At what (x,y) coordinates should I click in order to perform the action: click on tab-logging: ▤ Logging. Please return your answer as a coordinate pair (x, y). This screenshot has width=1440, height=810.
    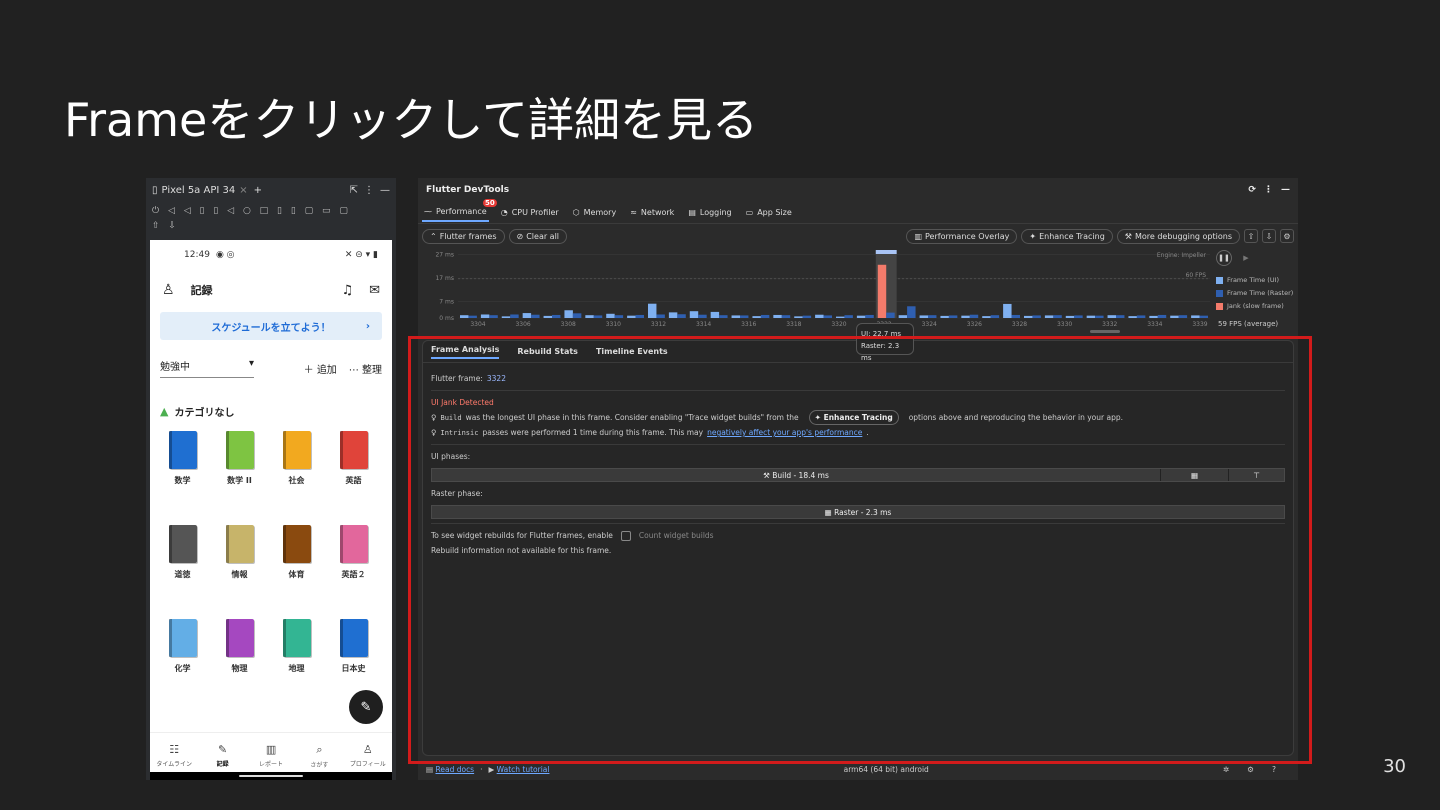
    Looking at the image, I should click on (709, 212).